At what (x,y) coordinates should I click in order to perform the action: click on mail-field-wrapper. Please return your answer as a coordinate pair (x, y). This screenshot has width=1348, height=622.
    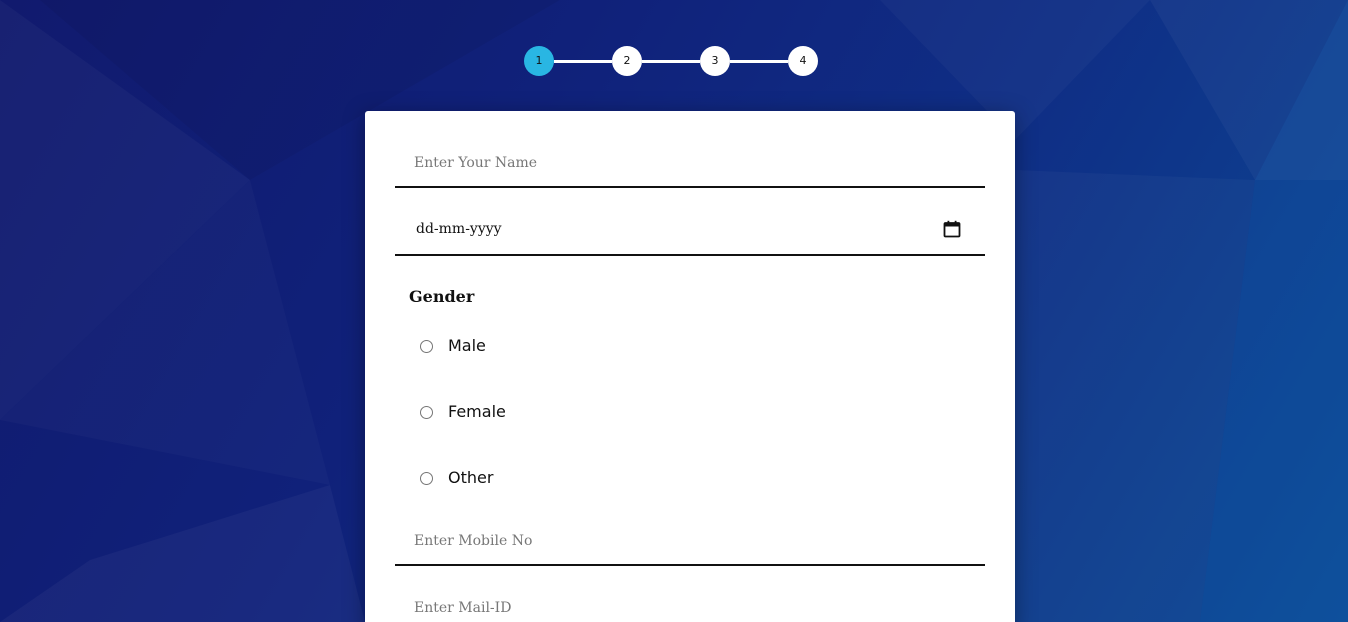
    Looking at the image, I should click on (690, 608).